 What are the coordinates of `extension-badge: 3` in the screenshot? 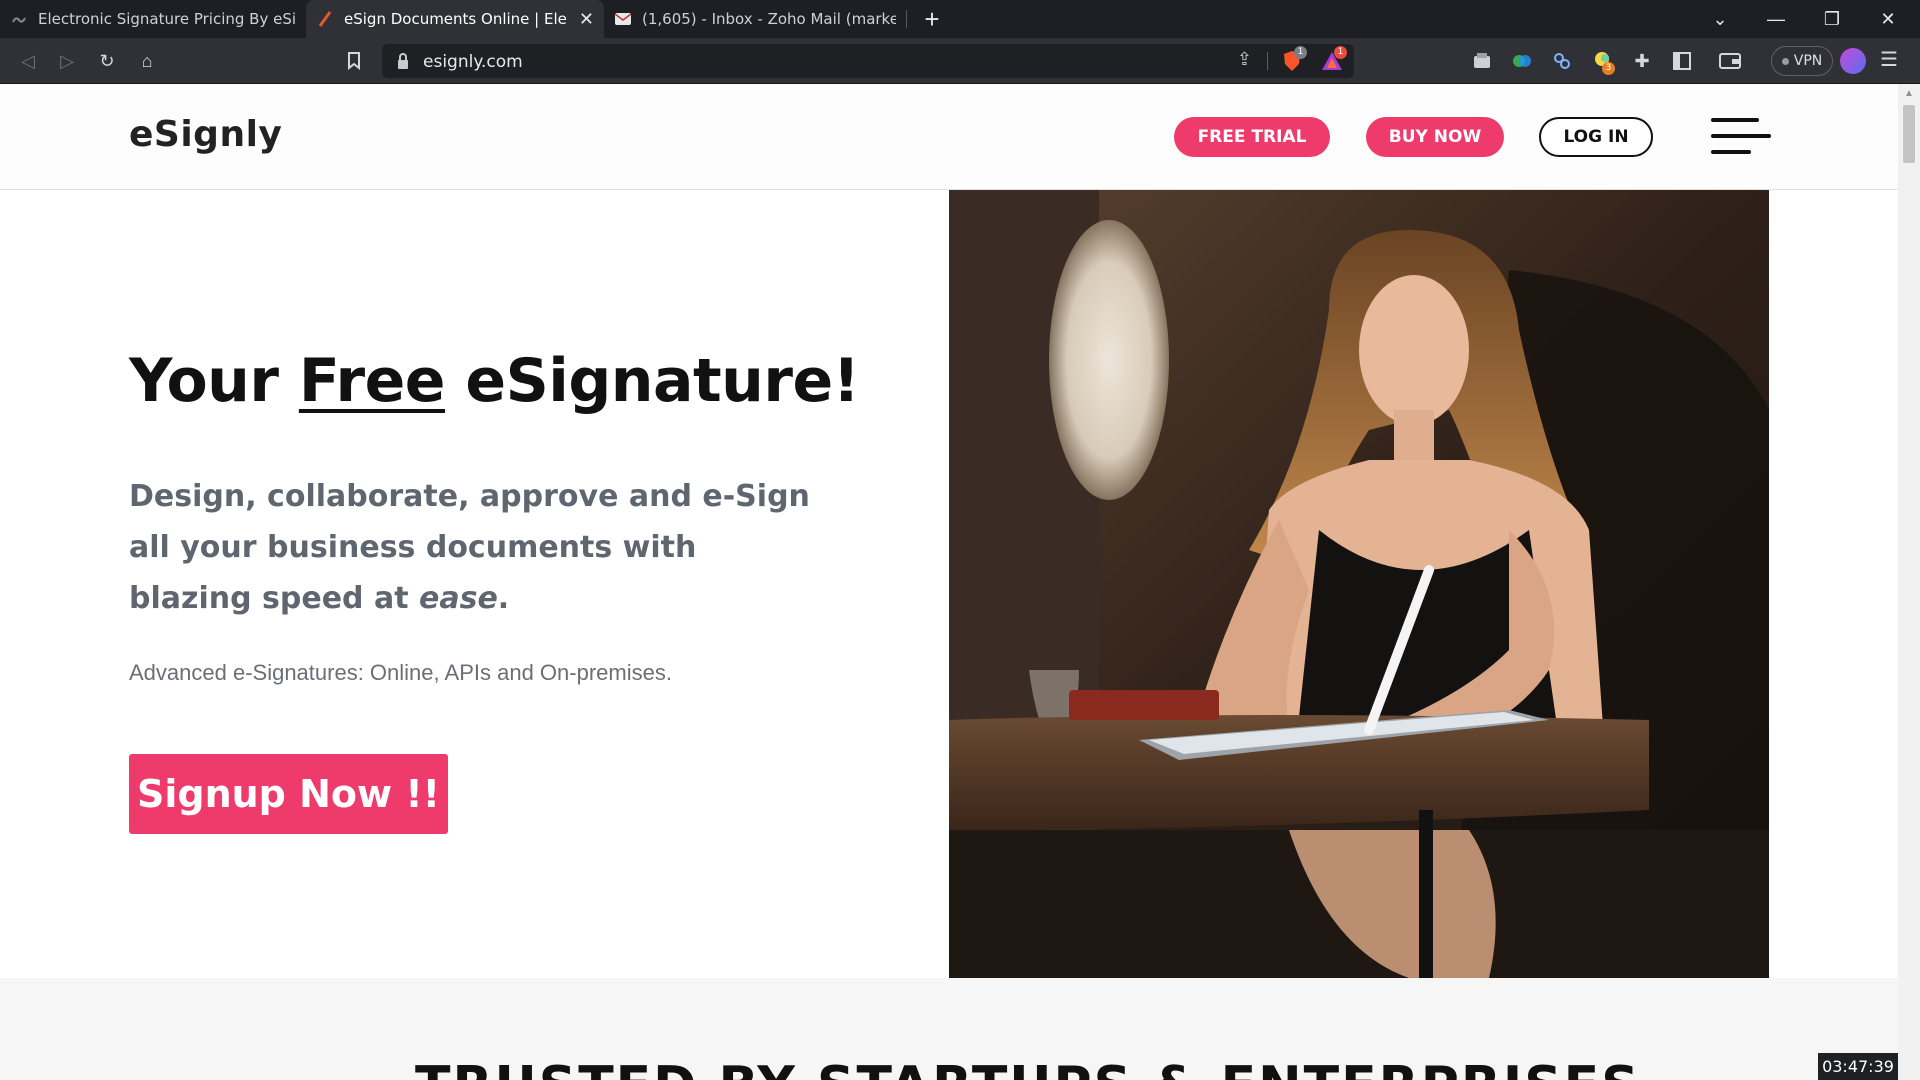 It's located at (1608, 68).